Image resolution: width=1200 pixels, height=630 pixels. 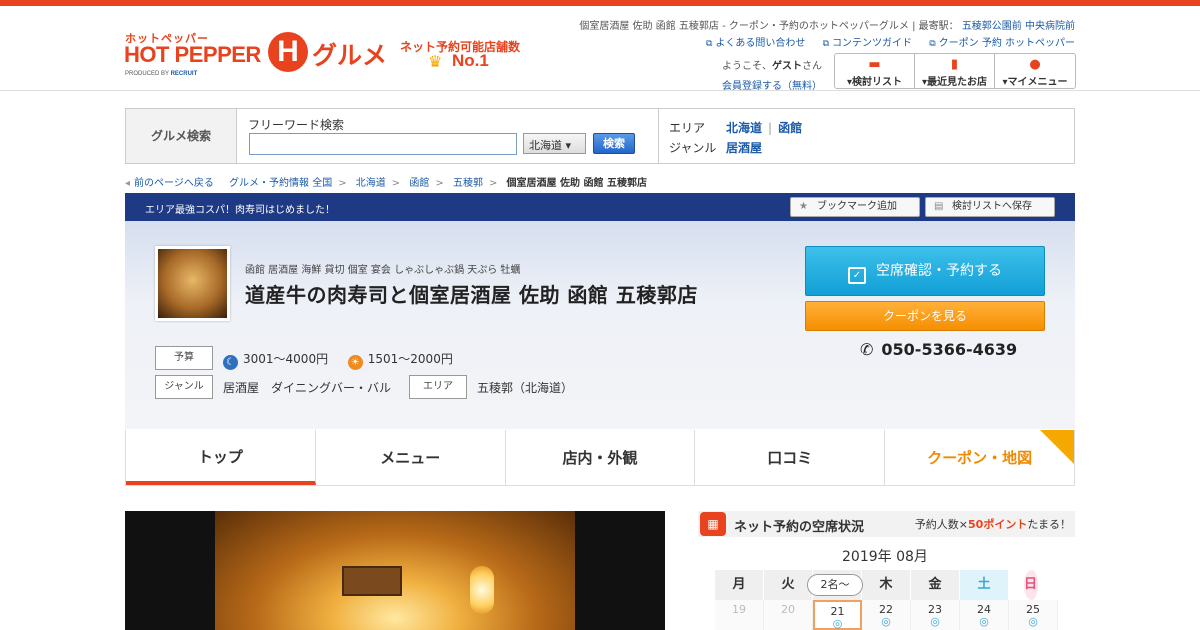 I want to click on back-link: ◂ 前のページへ戻る, so click(x=169, y=183).